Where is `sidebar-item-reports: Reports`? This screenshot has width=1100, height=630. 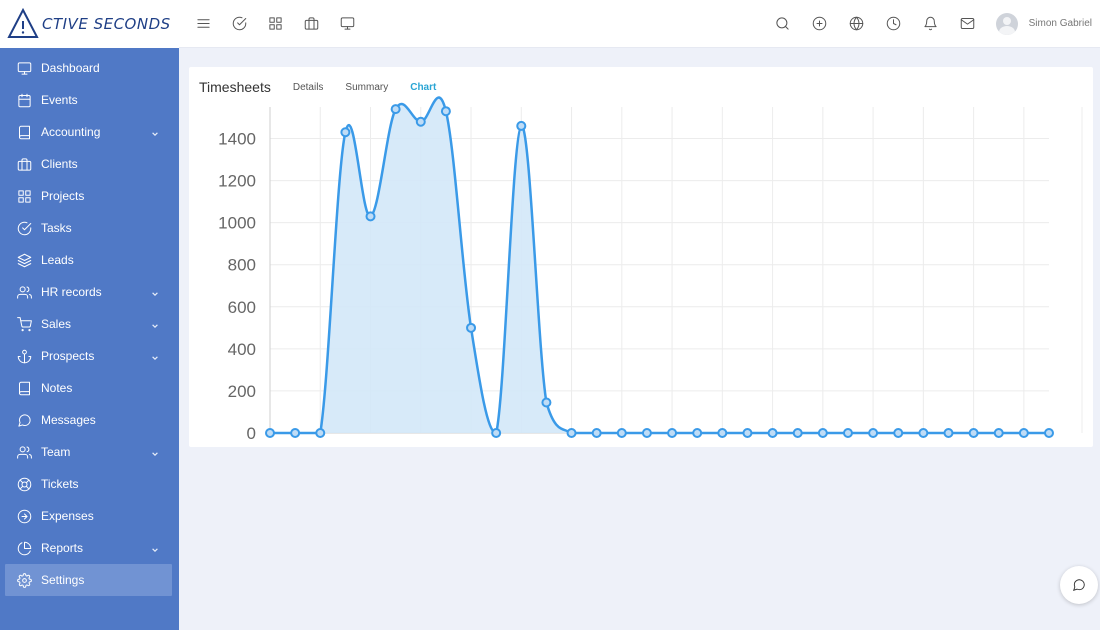
sidebar-item-reports: Reports is located at coordinates (86, 548).